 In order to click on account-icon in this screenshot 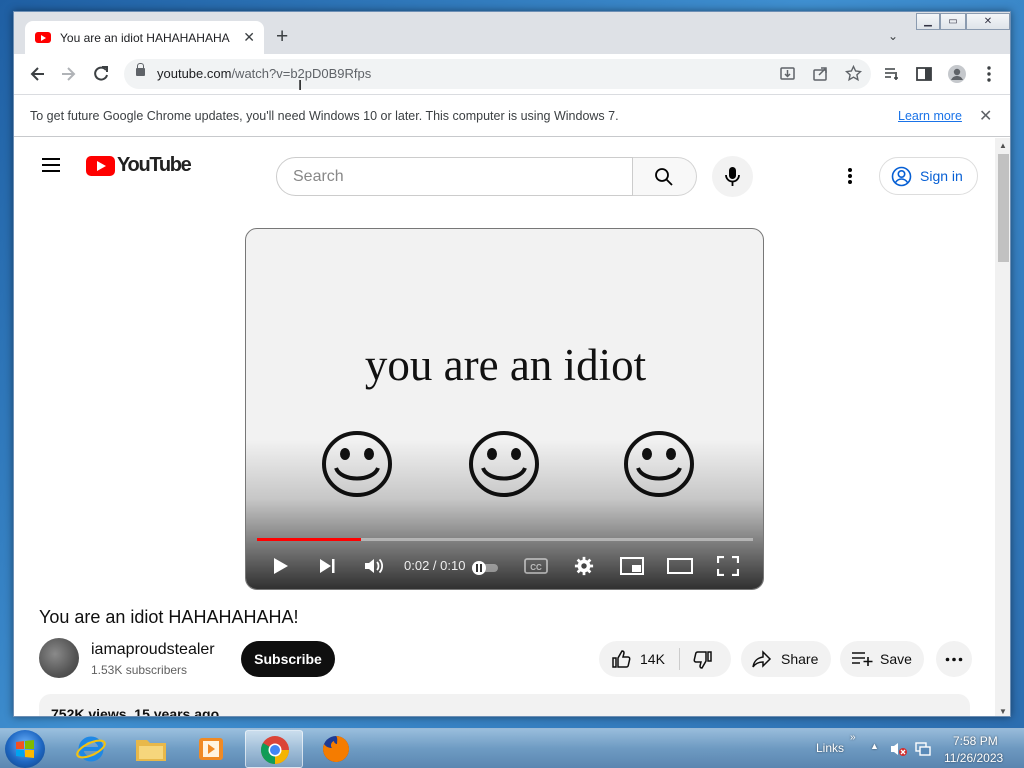, I will do `click(901, 176)`.